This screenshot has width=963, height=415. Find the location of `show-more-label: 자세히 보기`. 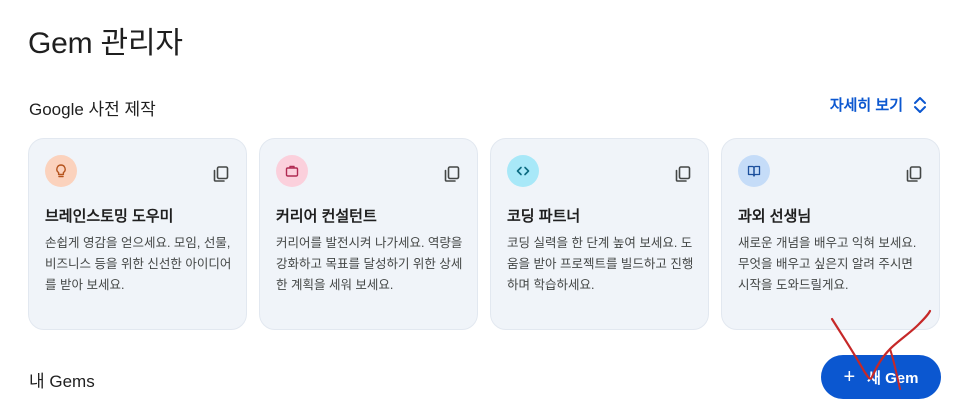

show-more-label: 자세히 보기 is located at coordinates (866, 105).